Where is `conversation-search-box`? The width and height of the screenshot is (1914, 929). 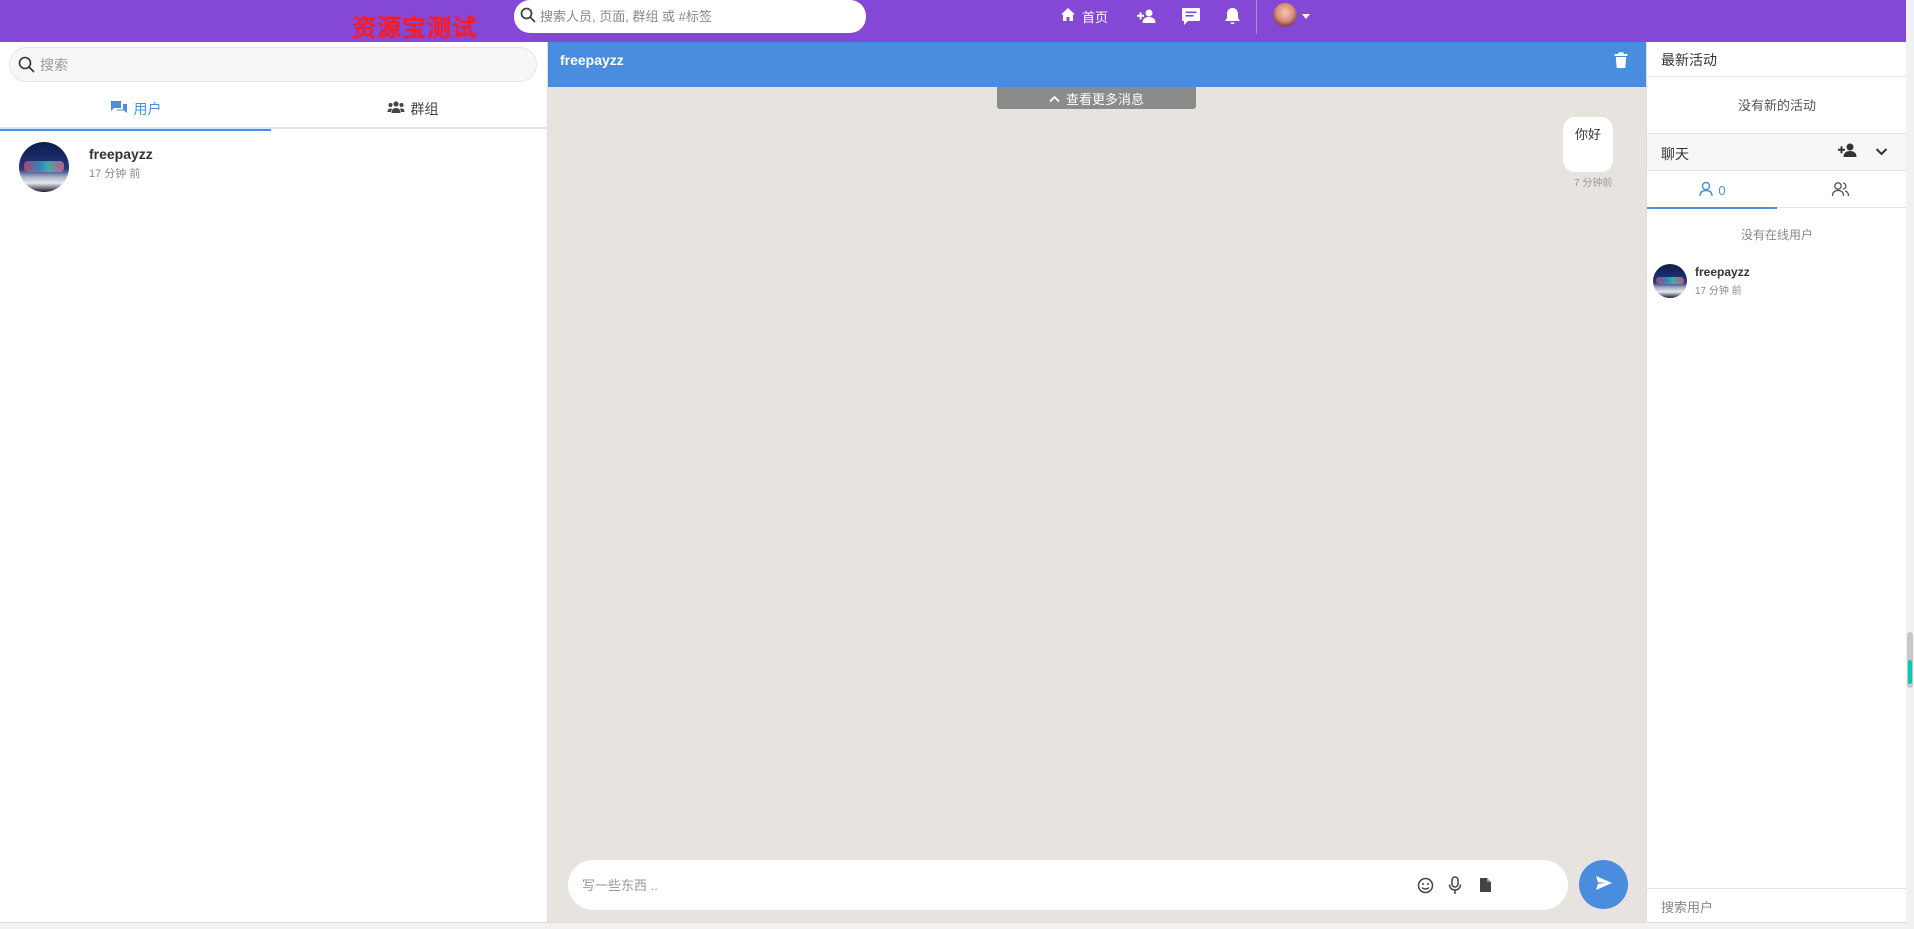
conversation-search-box is located at coordinates (273, 64).